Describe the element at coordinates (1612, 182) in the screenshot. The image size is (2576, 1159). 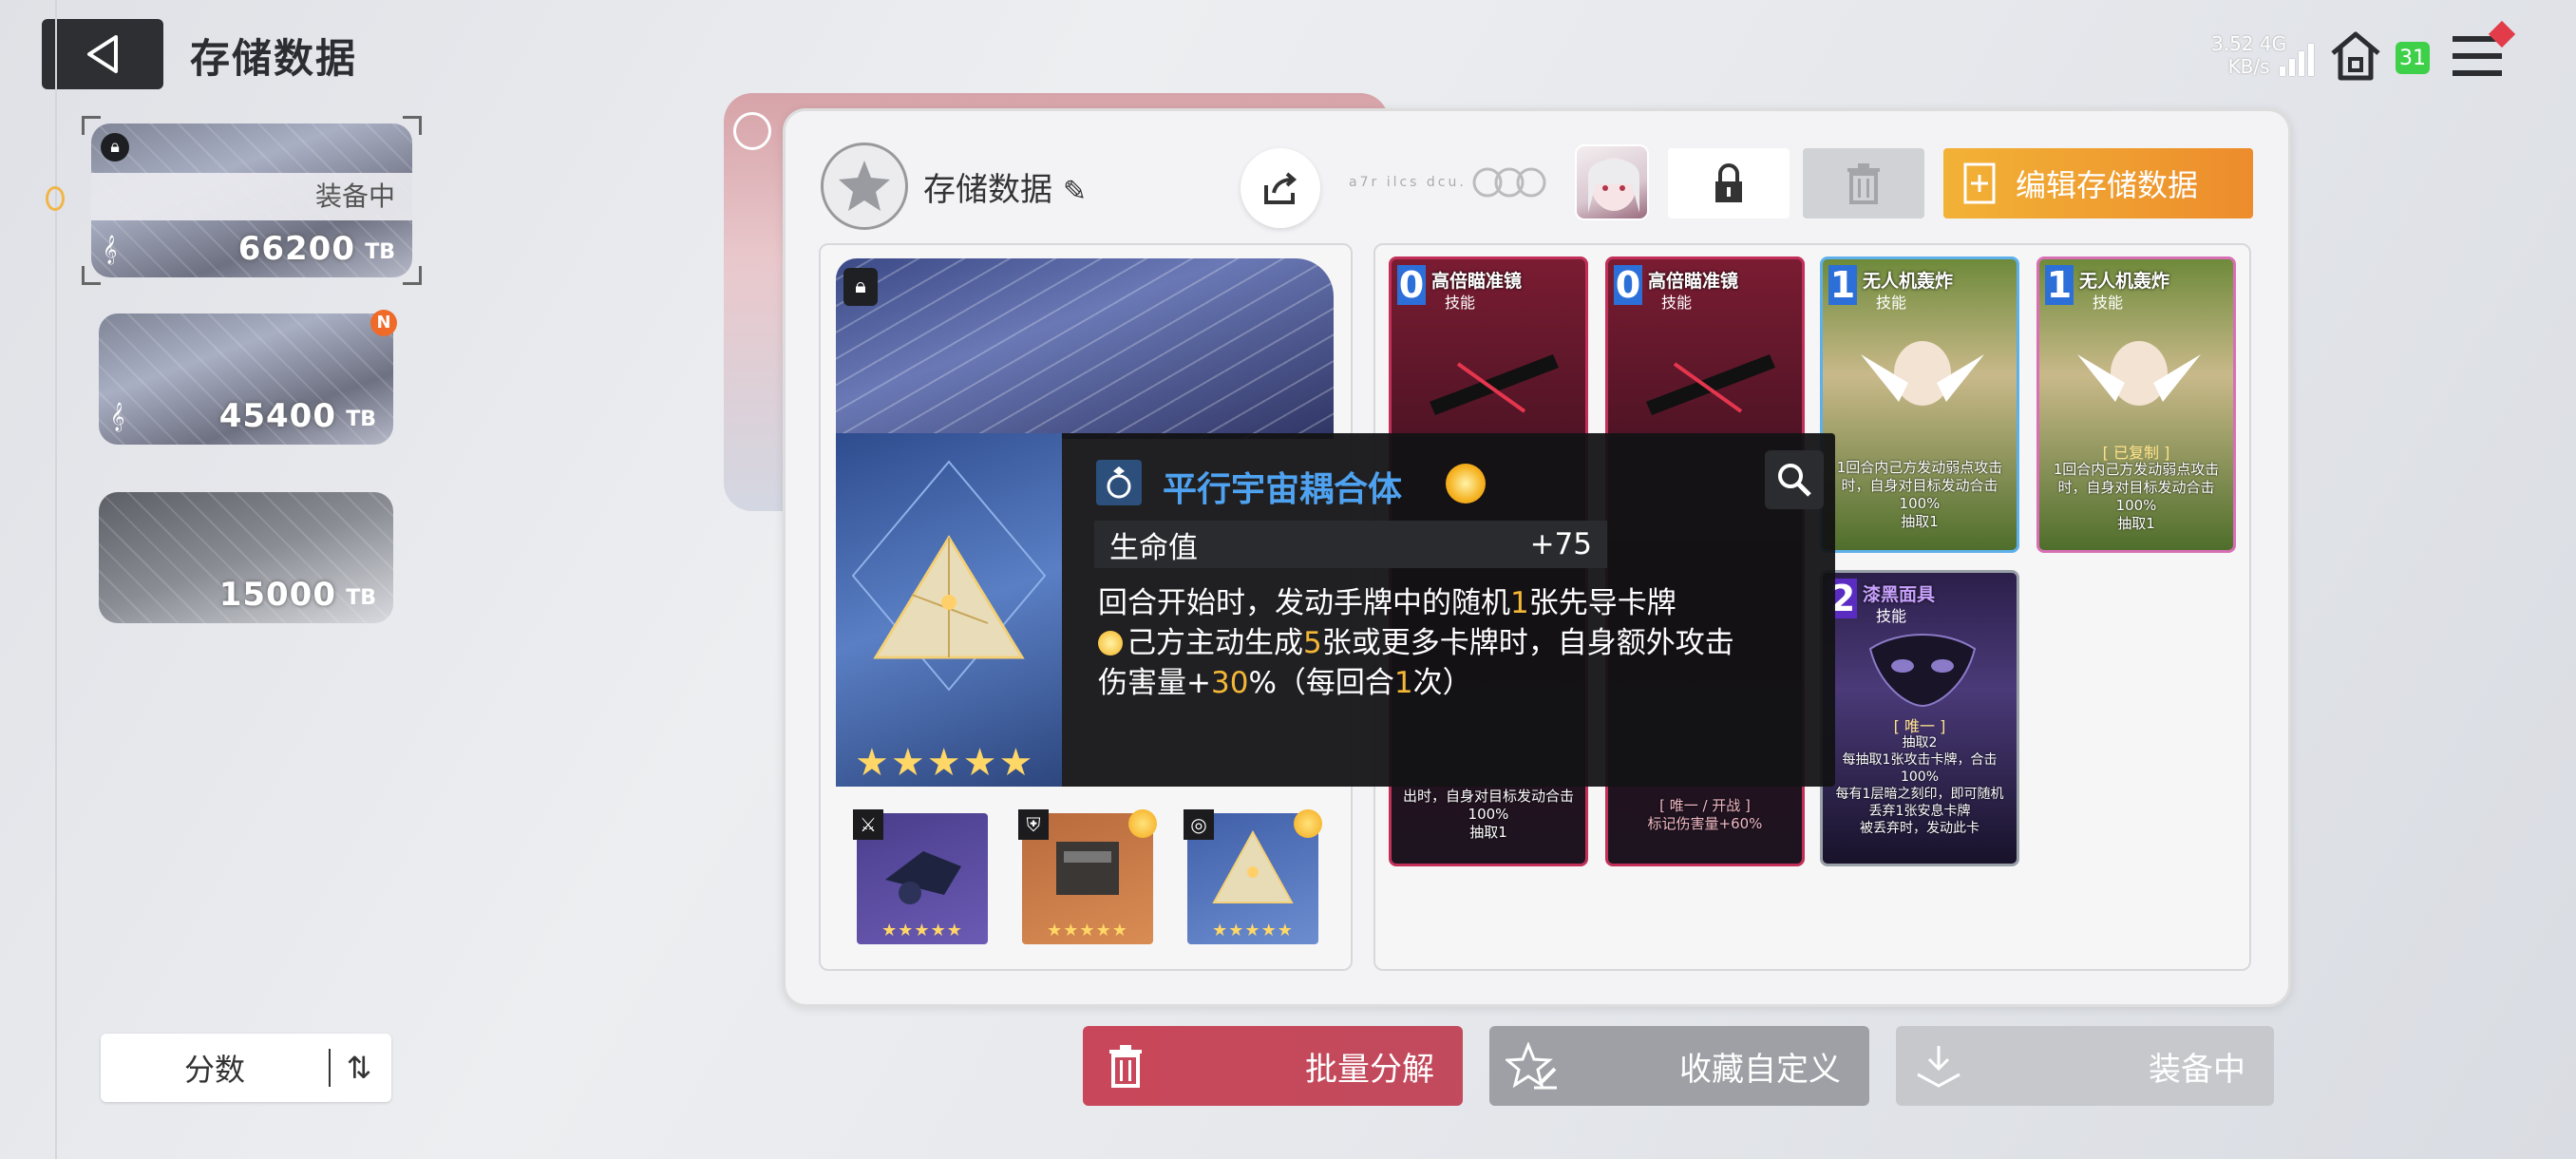
I see `character-avatar` at that location.